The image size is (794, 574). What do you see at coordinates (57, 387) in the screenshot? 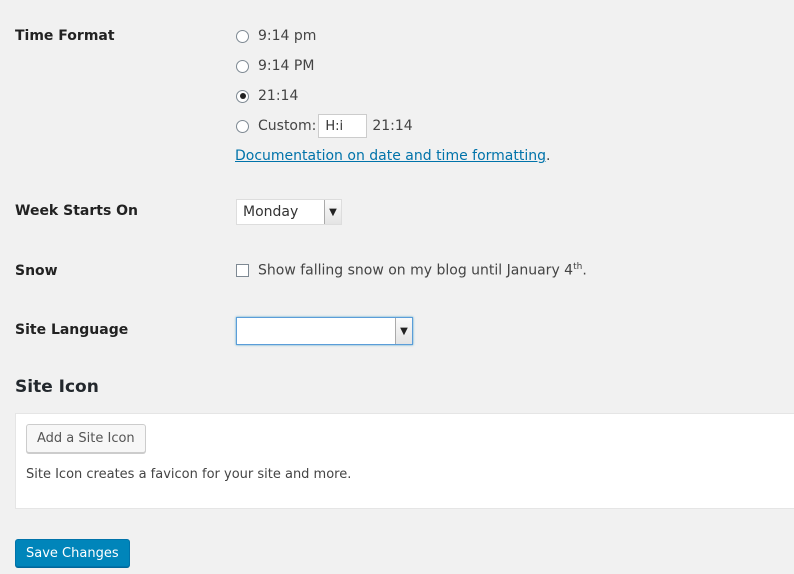
I see `site-icon-heading: Site Icon` at bounding box center [57, 387].